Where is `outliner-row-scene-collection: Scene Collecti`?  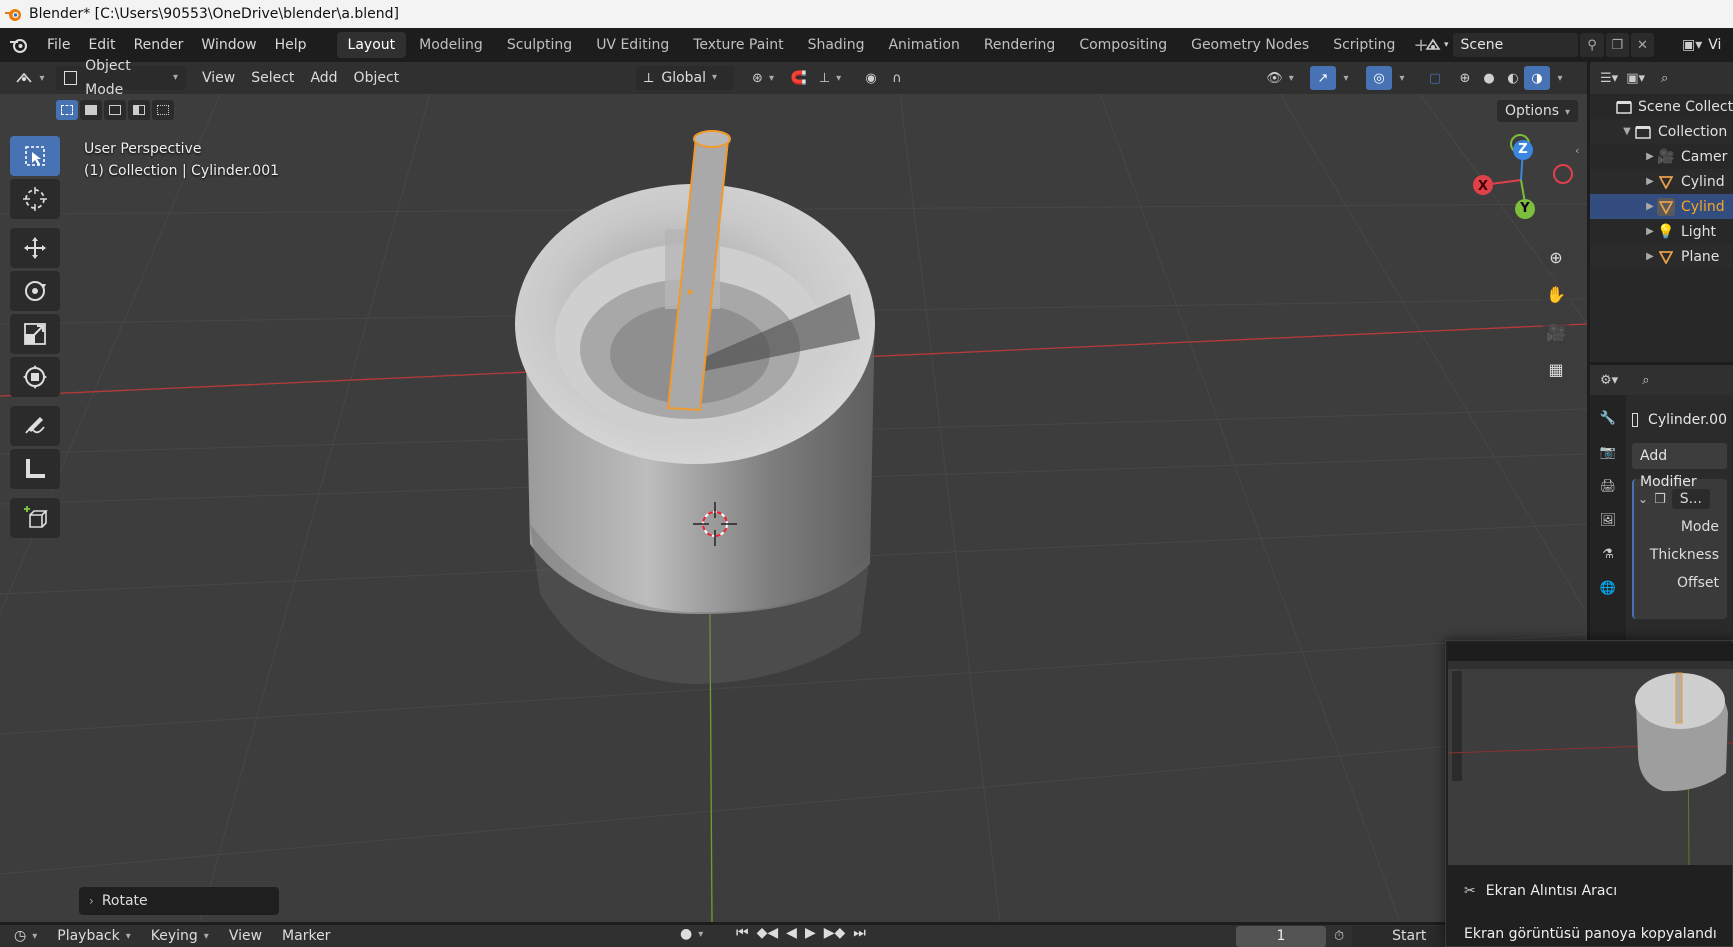
outliner-row-scene-collection: Scene Collecti is located at coordinates (1661, 106).